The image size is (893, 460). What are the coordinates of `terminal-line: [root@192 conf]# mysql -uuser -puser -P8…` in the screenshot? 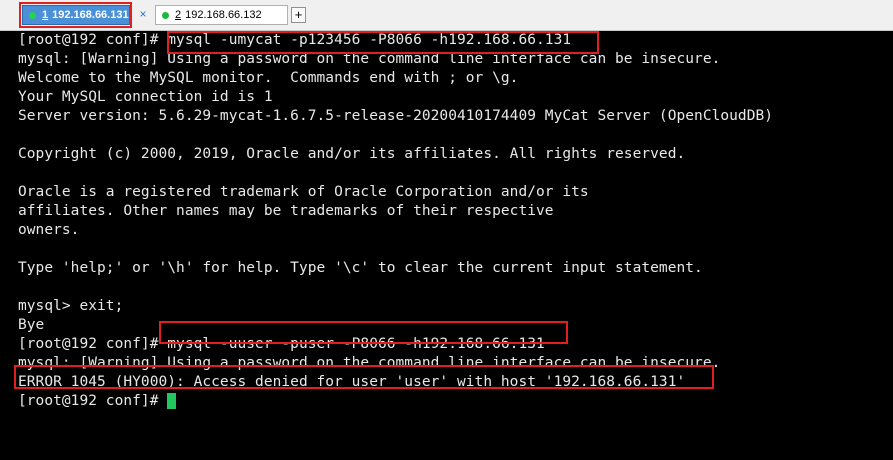 It's located at (281, 344).